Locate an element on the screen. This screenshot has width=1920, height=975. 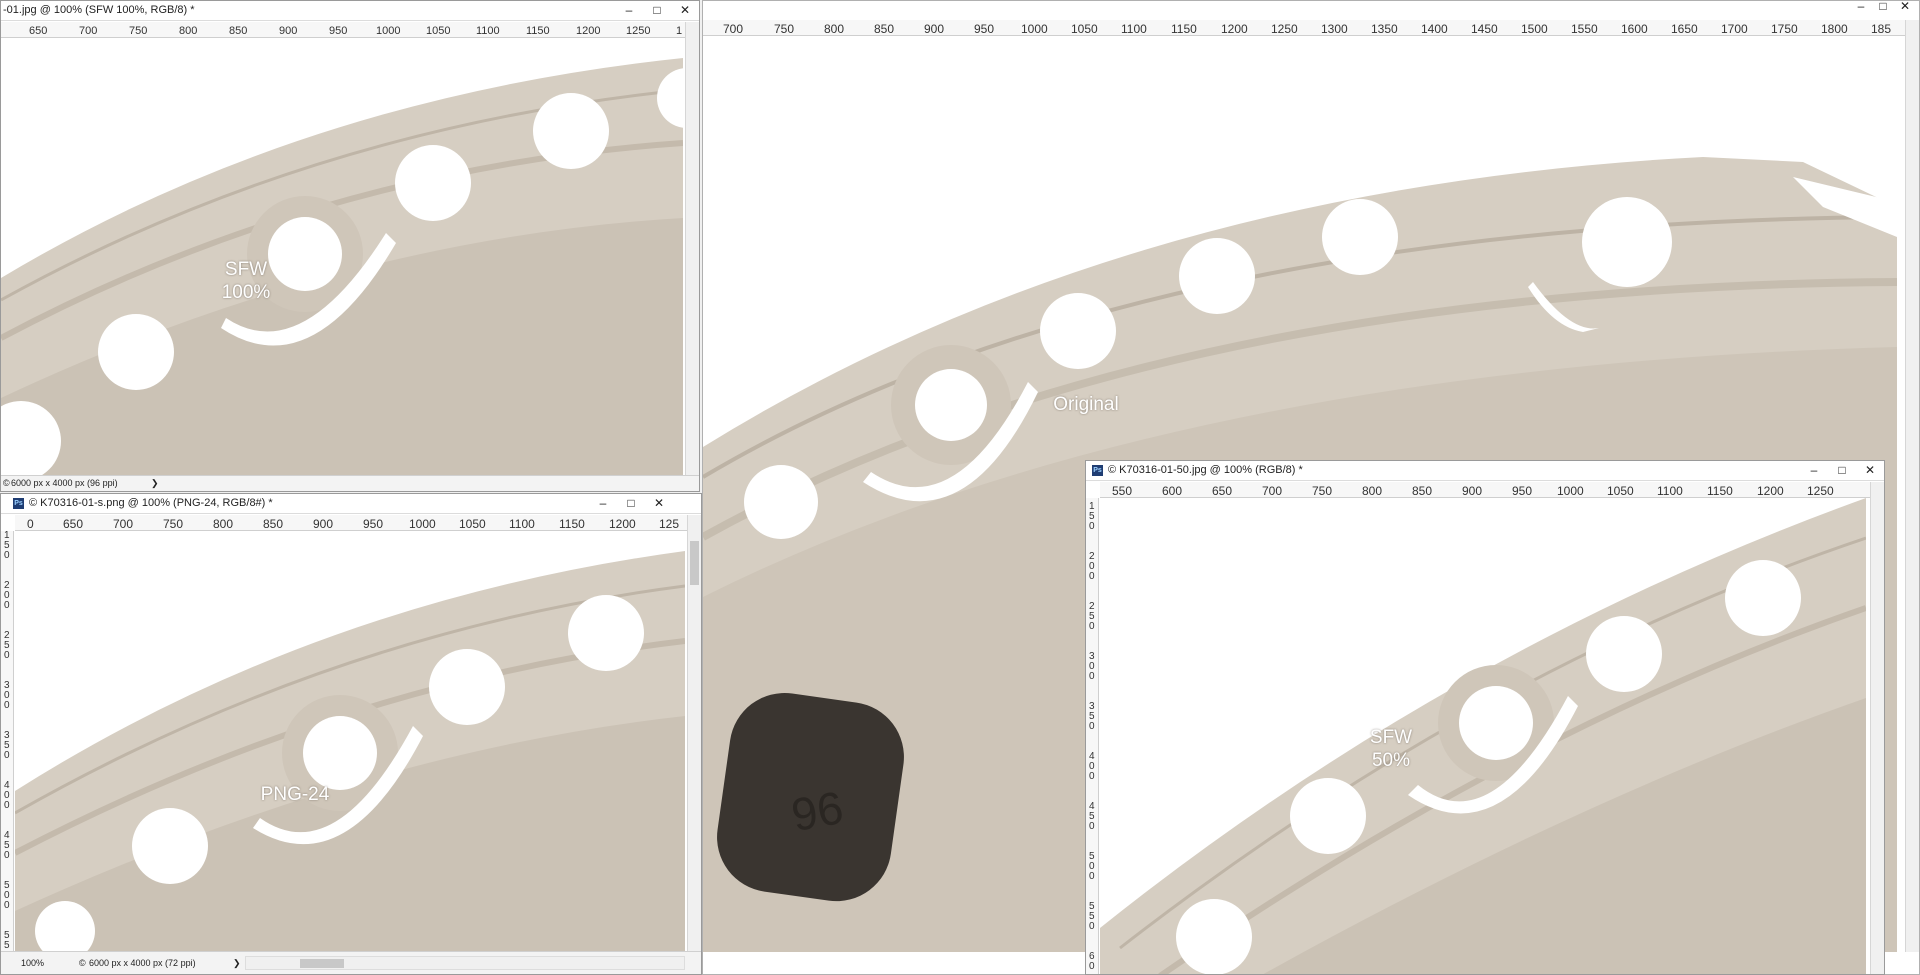
ruler-label: 900 is located at coordinates (288, 31).